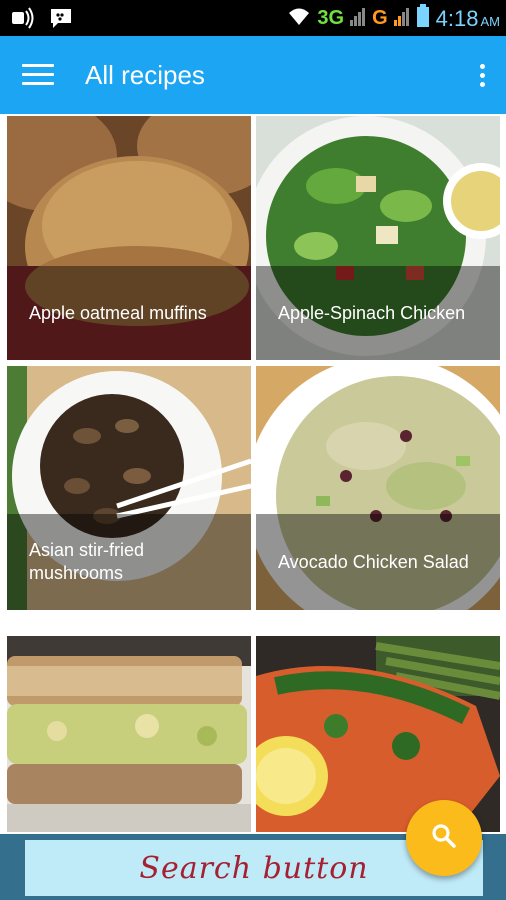 This screenshot has height=900, width=506. What do you see at coordinates (299, 18) in the screenshot?
I see `wifi-icon` at bounding box center [299, 18].